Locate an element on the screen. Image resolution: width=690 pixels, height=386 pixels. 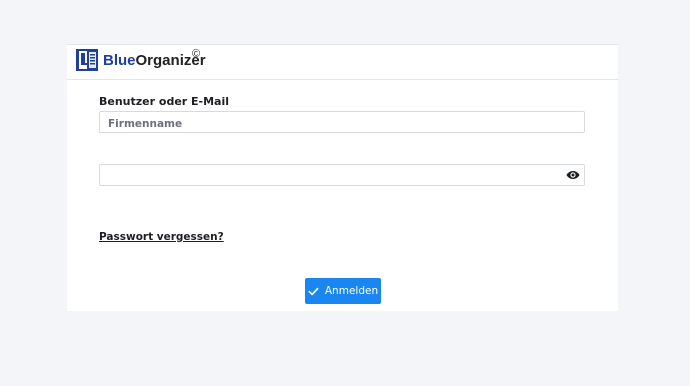
user-label: Benutzer oder E-Mail is located at coordinates (164, 101).